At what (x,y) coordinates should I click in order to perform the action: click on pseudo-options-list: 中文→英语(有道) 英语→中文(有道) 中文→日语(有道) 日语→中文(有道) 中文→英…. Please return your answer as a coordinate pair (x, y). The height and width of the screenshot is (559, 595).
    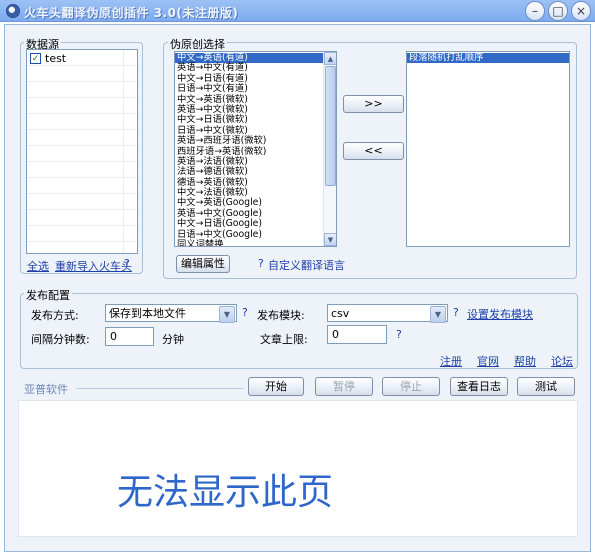
    Looking at the image, I should click on (255, 149).